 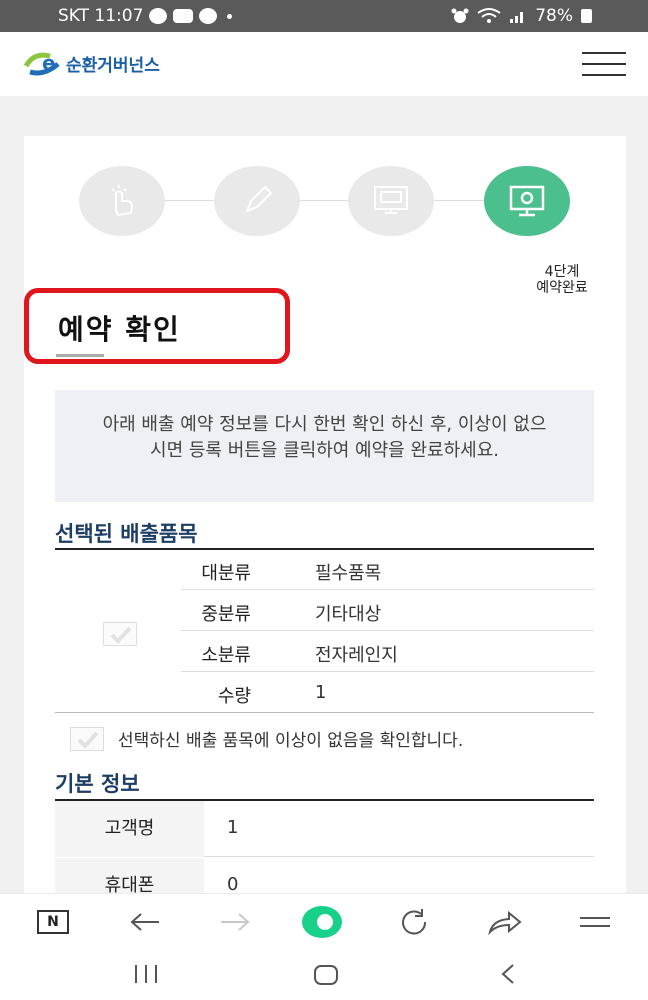 I want to click on monitor-check-icon, so click(x=527, y=201).